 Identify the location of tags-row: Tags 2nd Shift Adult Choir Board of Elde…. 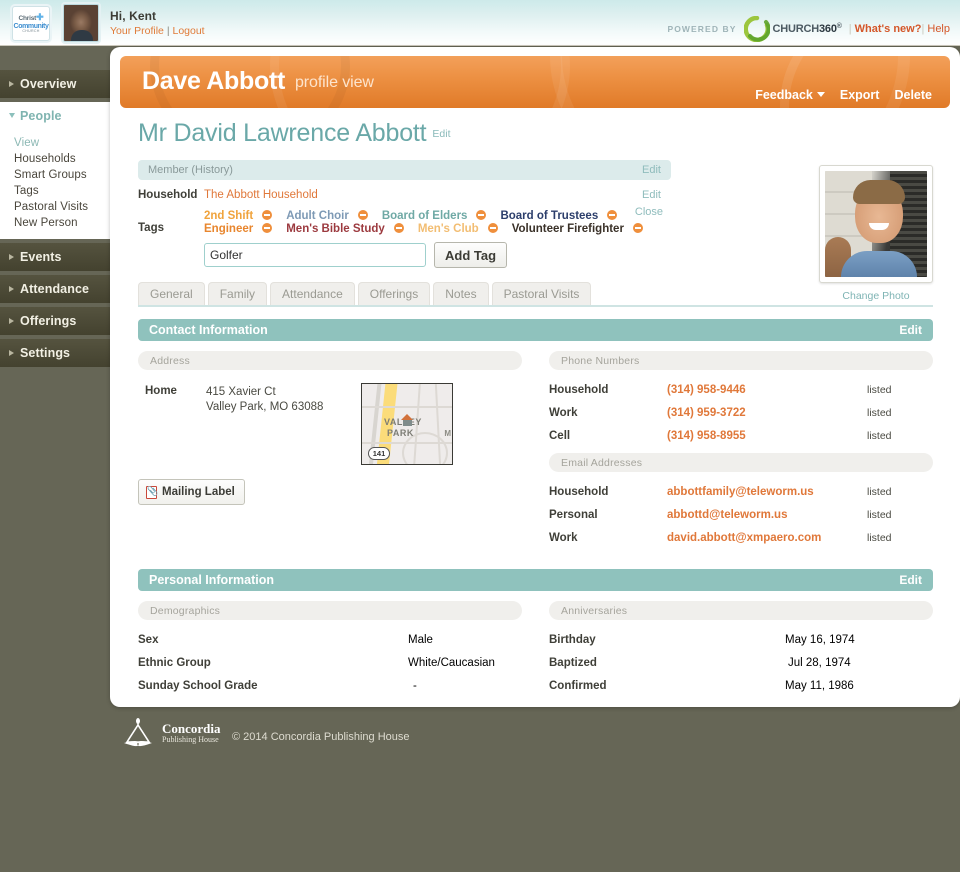
(535, 239).